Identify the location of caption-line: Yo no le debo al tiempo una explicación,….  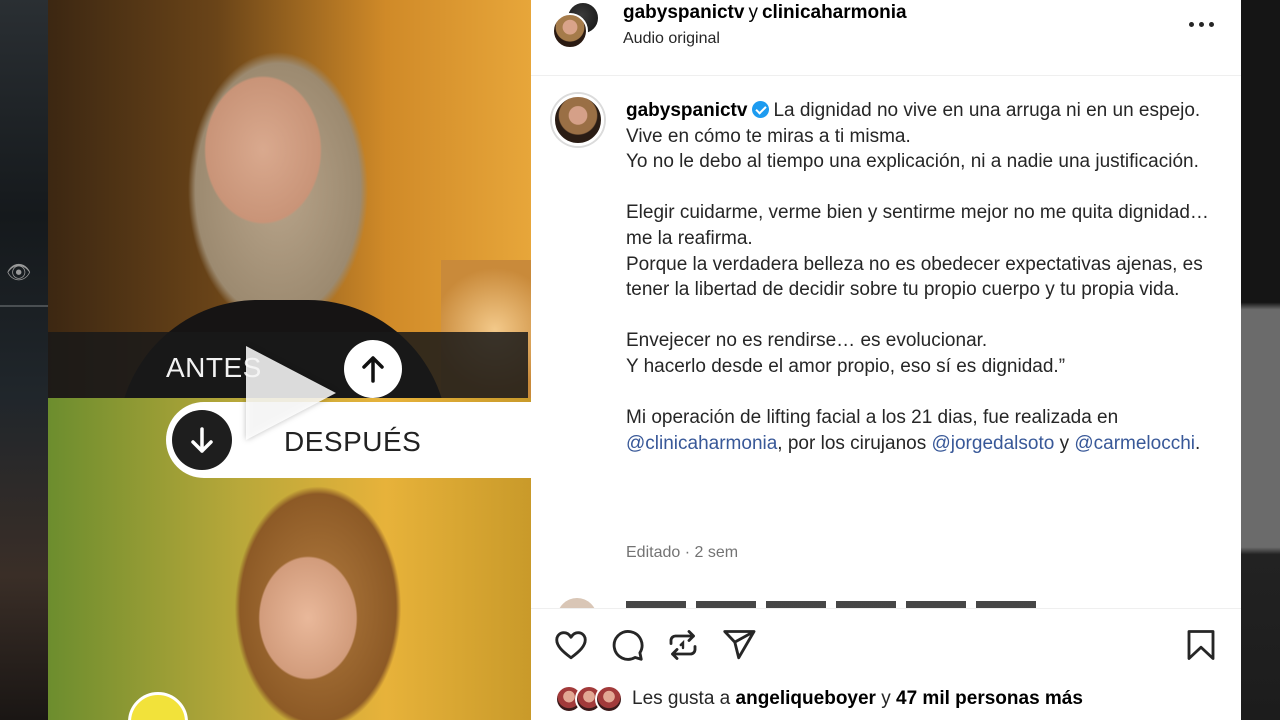
(912, 162).